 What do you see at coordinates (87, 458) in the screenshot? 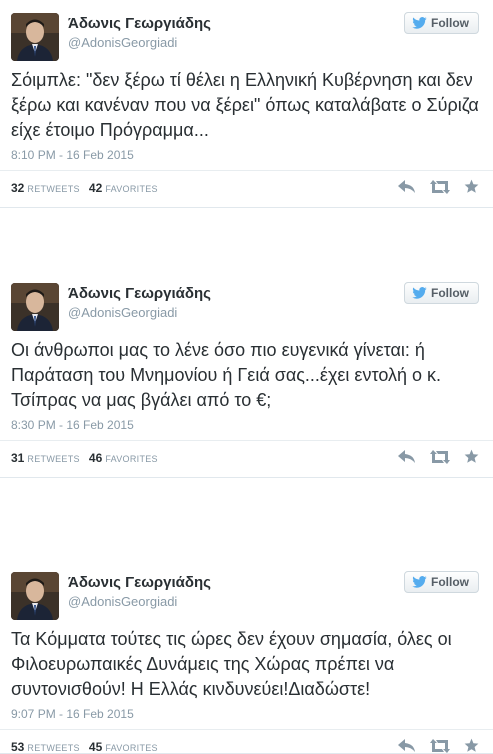
I see `tweet-stats: 31 RETWEETS 46 FAVORITES` at bounding box center [87, 458].